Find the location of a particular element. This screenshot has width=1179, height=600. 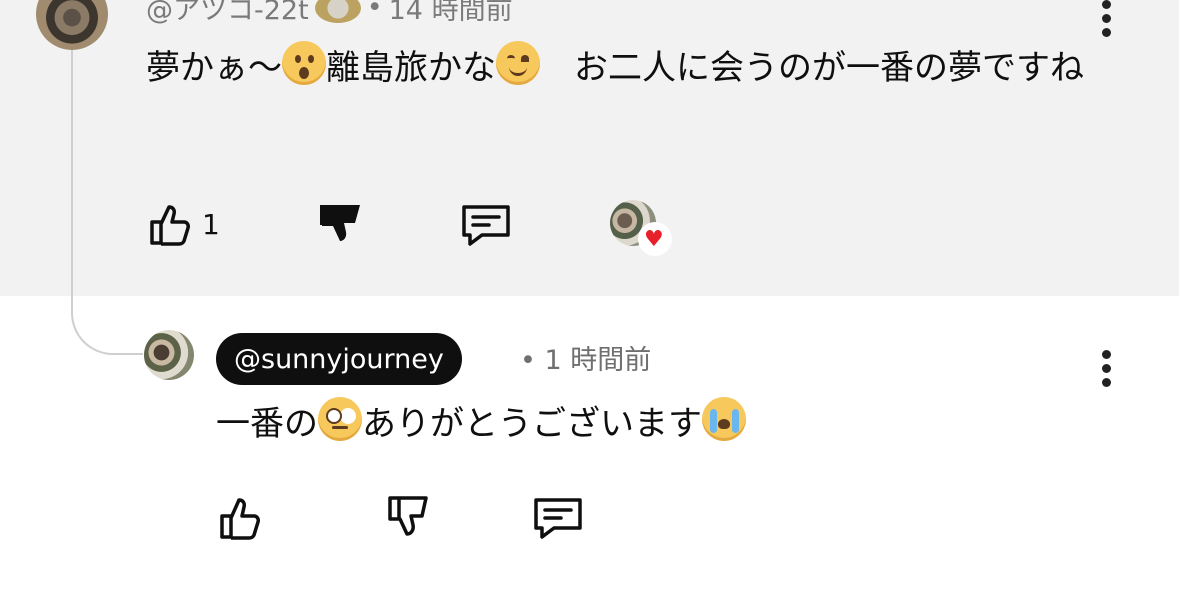

parent-author-line: @アツコ-22t • 14 時間前 is located at coordinates (329, 13).